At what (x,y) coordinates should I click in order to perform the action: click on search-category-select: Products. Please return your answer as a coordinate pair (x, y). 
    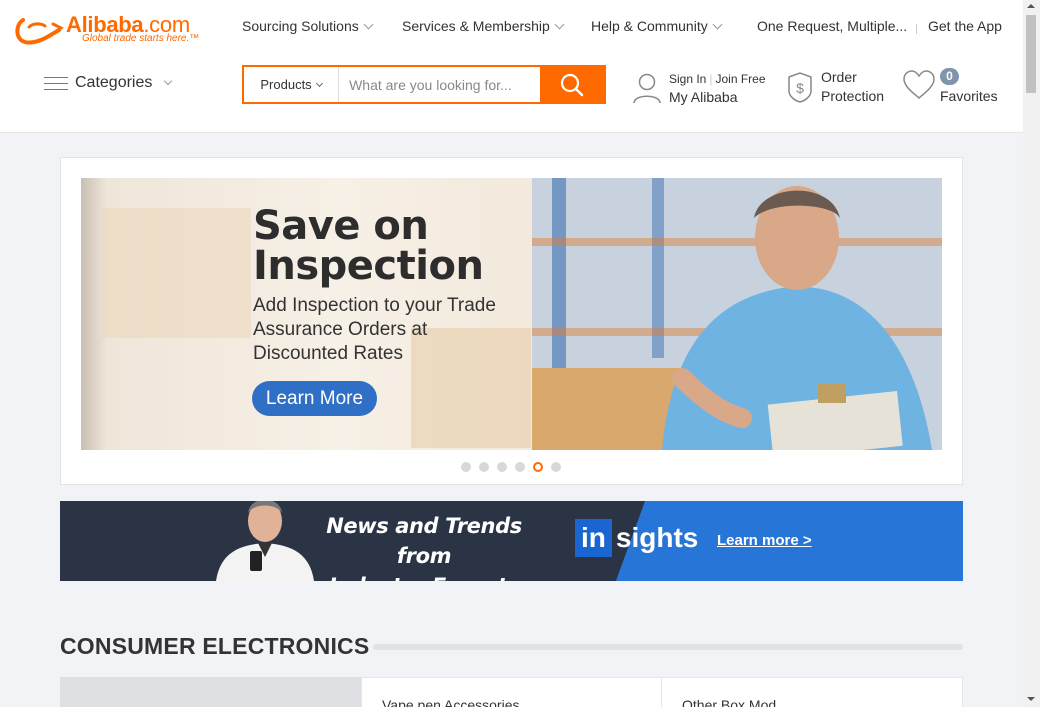
    Looking at the image, I should click on (292, 84).